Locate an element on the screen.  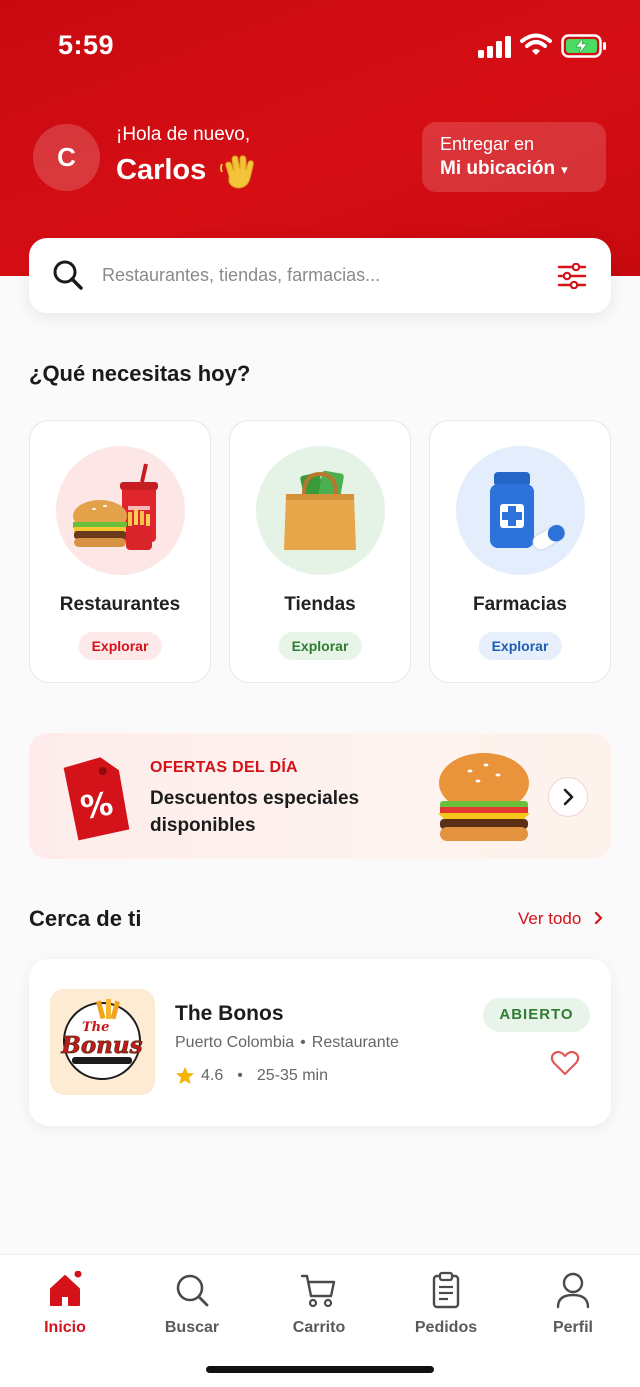
status-time: 5:59 is located at coordinates (86, 45).